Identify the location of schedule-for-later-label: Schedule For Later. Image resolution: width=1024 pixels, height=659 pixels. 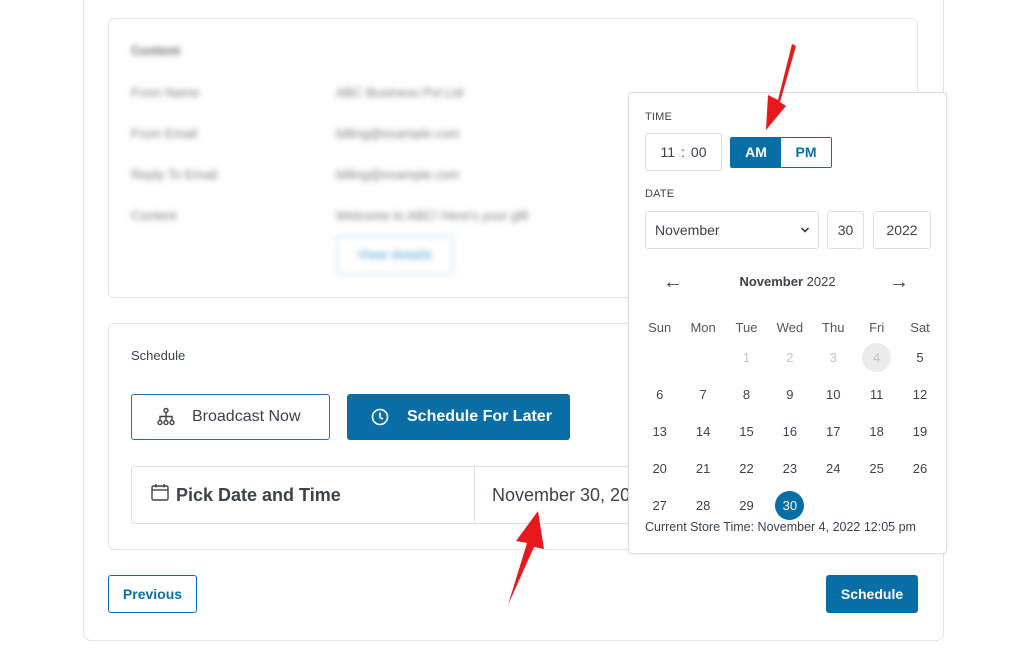
(479, 416).